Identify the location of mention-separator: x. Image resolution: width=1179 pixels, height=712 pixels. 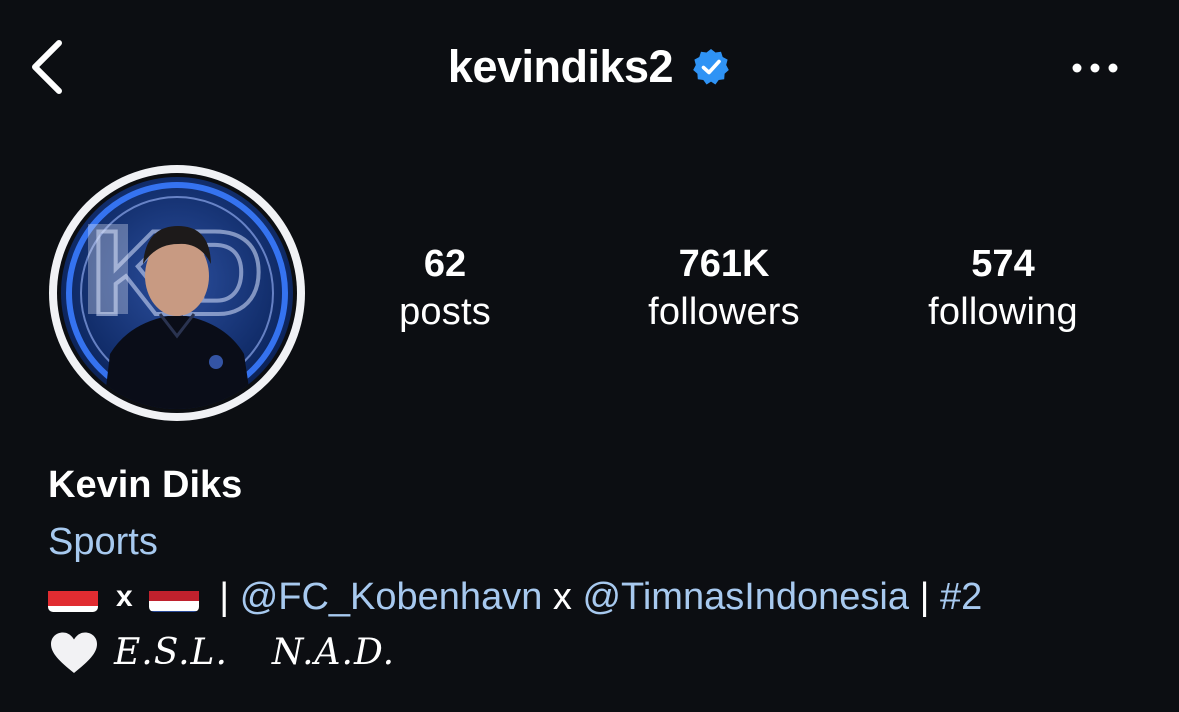
(562, 597).